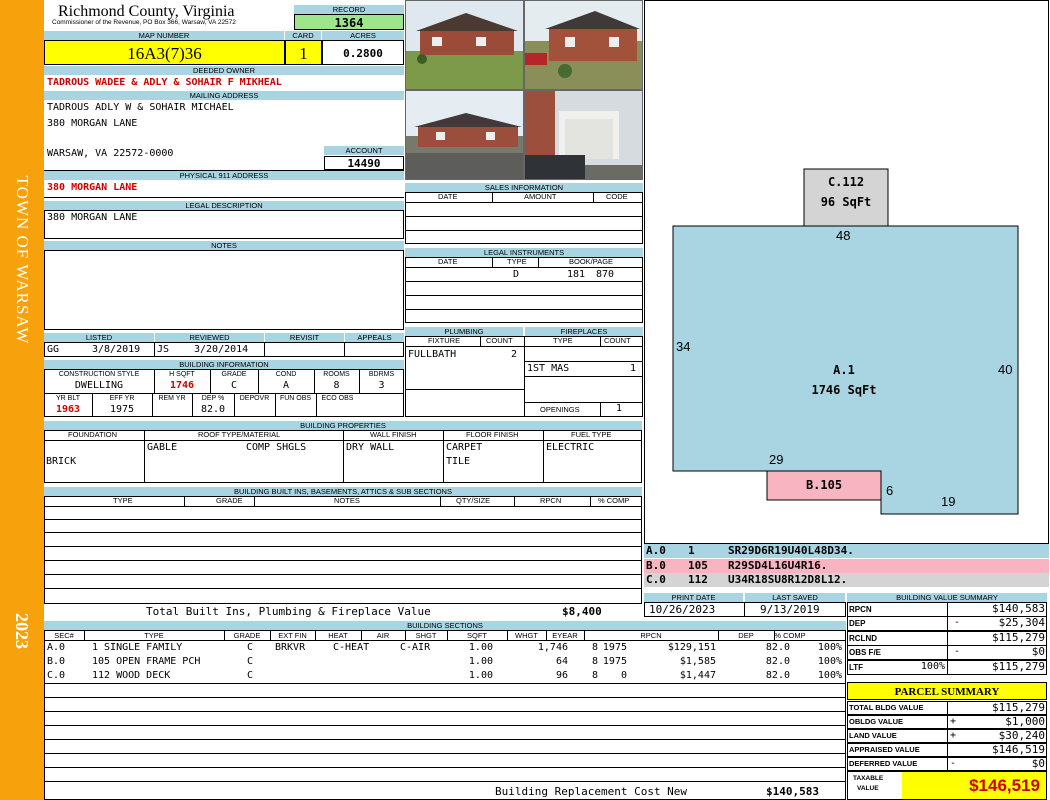 Image resolution: width=1050 pixels, height=800 pixels. I want to click on section-row-line, so click(445, 725).